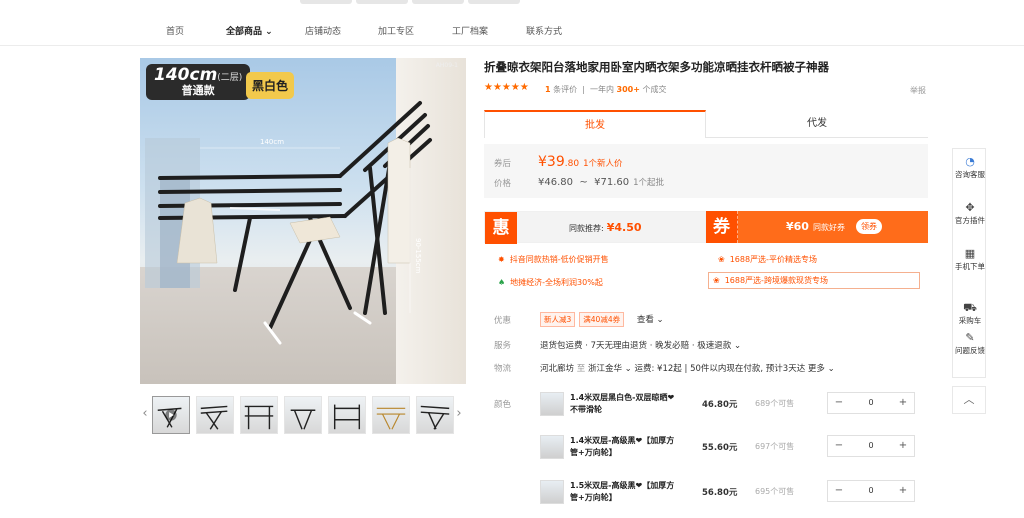 The height and width of the screenshot is (518, 1024). I want to click on offer-tag: 满40减4券, so click(602, 319).